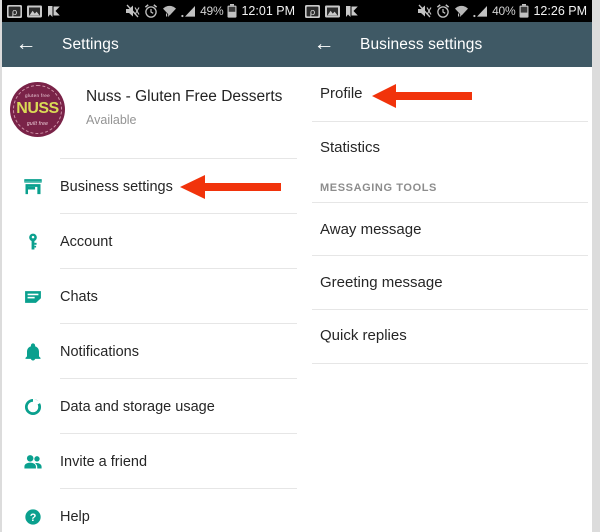  I want to click on bell-icon, so click(33, 352).